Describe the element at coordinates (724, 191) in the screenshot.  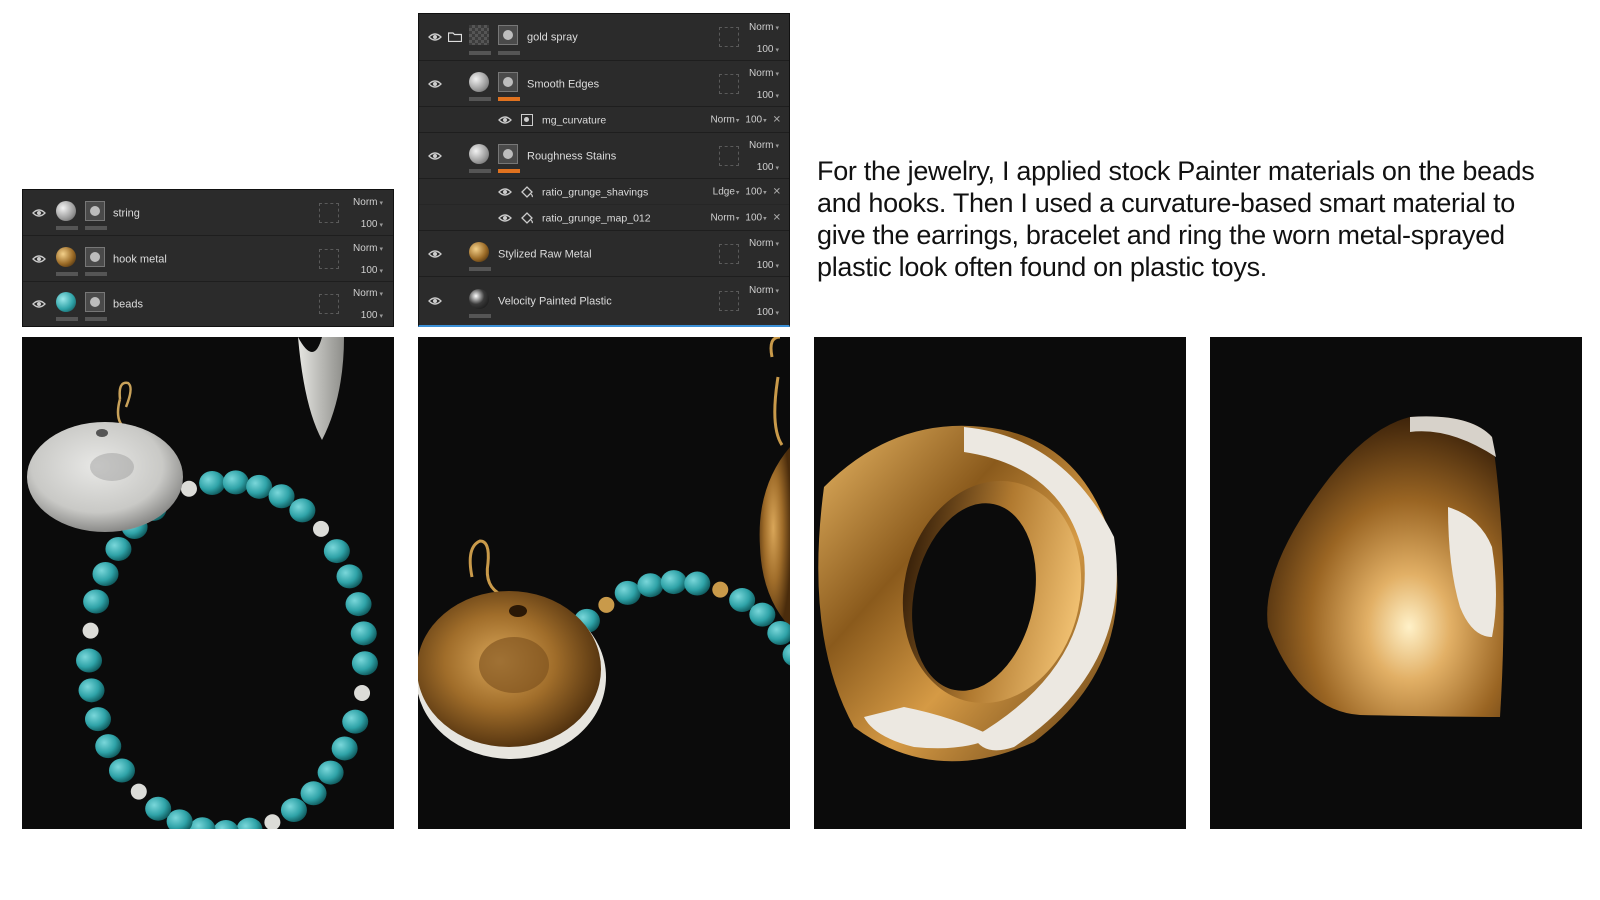
I see `blend-mode: Ldge` at that location.